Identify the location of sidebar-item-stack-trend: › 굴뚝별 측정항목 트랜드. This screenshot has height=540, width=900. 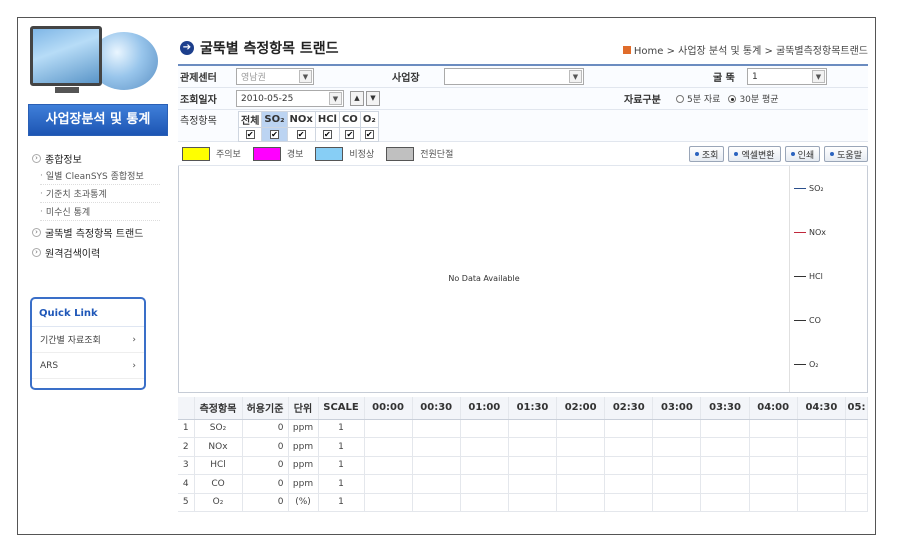
(100, 232).